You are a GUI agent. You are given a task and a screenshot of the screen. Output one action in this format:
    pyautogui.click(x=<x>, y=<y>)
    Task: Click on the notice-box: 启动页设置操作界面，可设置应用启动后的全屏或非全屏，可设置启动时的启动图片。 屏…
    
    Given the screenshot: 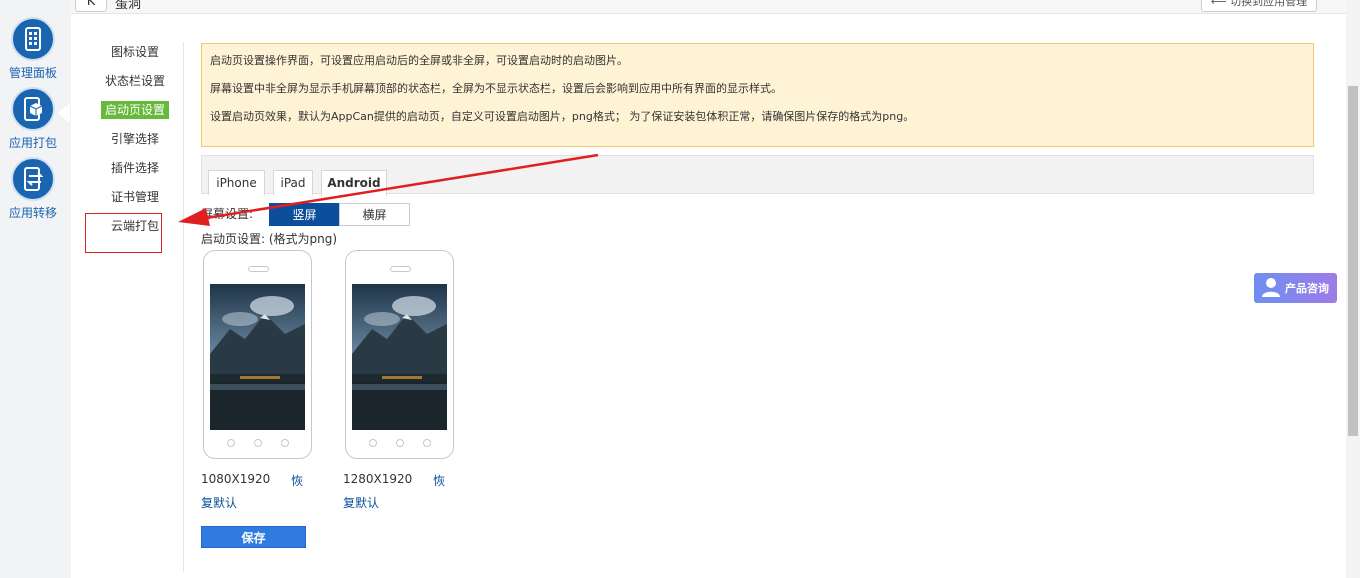 What is the action you would take?
    pyautogui.click(x=757, y=95)
    